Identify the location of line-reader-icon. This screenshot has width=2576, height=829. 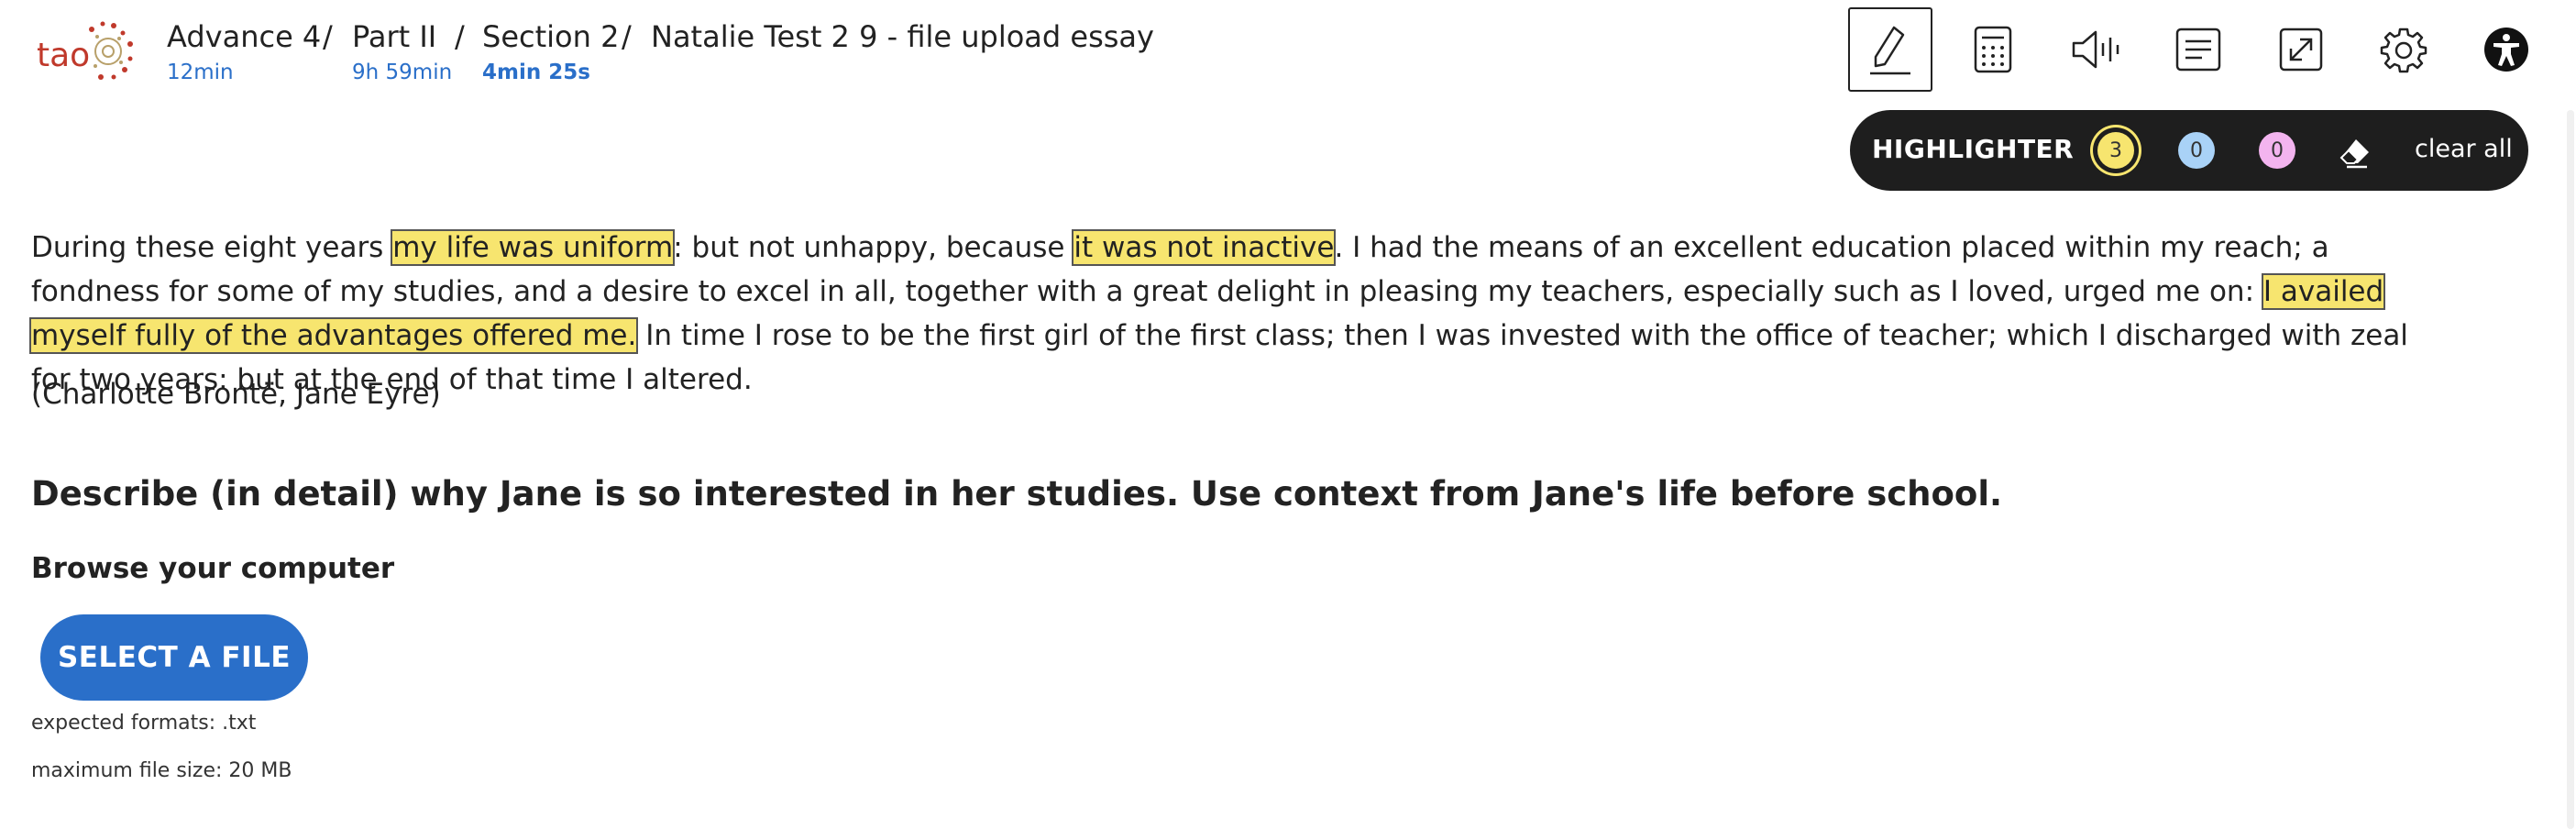
(2198, 50).